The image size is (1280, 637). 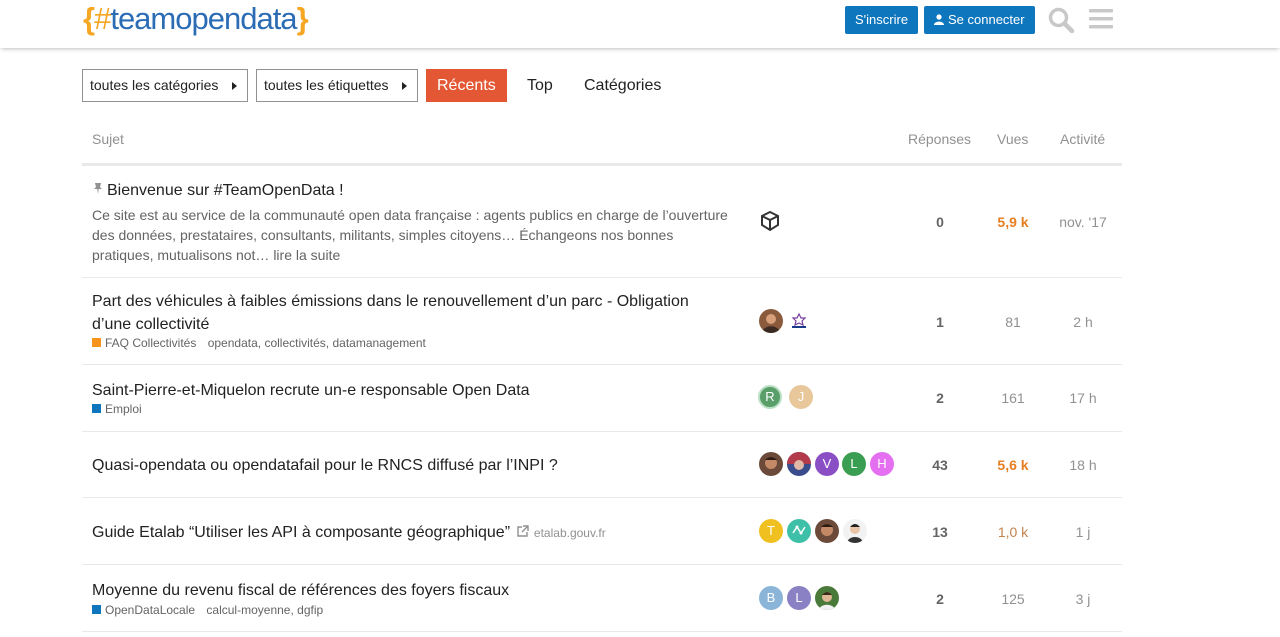 I want to click on signup-label: S'inscrire, so click(x=882, y=19).